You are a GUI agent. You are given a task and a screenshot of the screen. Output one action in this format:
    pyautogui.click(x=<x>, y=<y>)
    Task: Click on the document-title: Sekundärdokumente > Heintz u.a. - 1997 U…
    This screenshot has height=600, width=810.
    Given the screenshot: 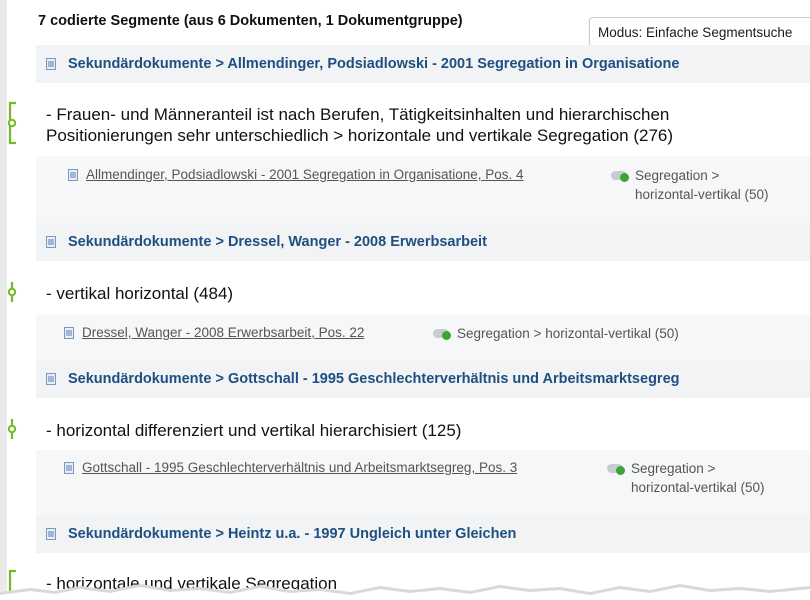 What is the action you would take?
    pyautogui.click(x=292, y=534)
    